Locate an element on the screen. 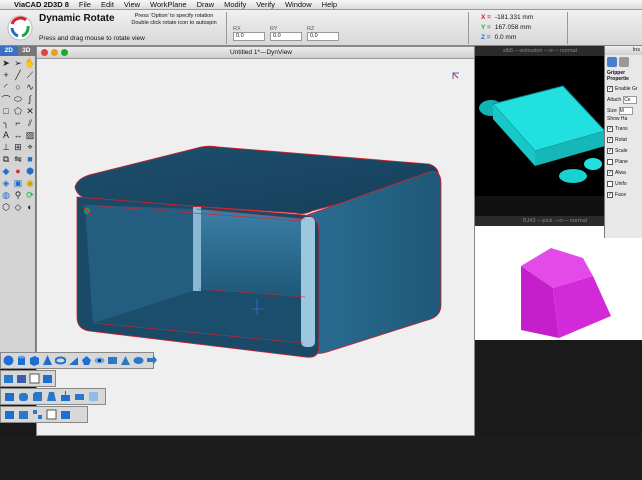  light-icon: ◉ is located at coordinates (30, 183).